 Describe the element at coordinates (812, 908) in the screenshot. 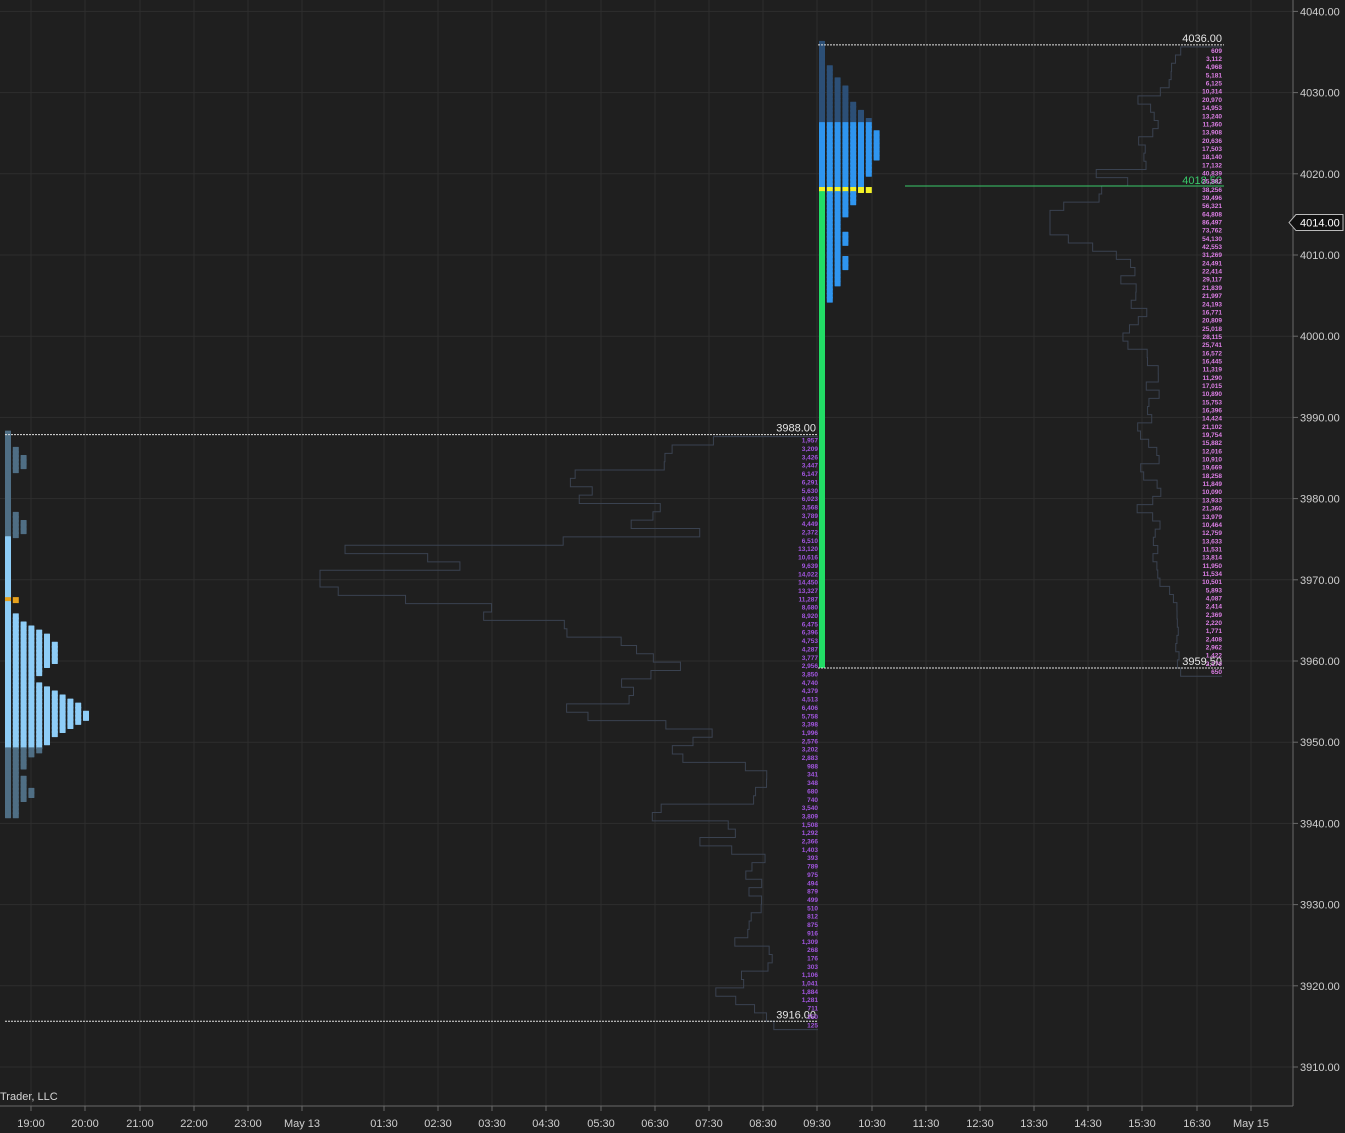

I see `overnight-volume-label: 510` at that location.